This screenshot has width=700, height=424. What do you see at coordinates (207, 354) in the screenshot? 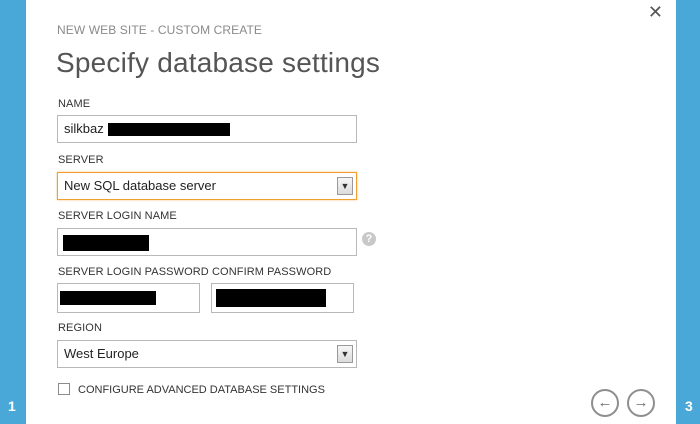
I see `region-select: West Europe ▼` at bounding box center [207, 354].